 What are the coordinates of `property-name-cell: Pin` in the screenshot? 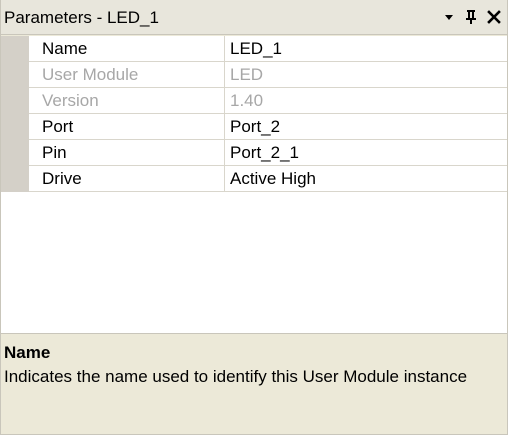 It's located at (127, 153).